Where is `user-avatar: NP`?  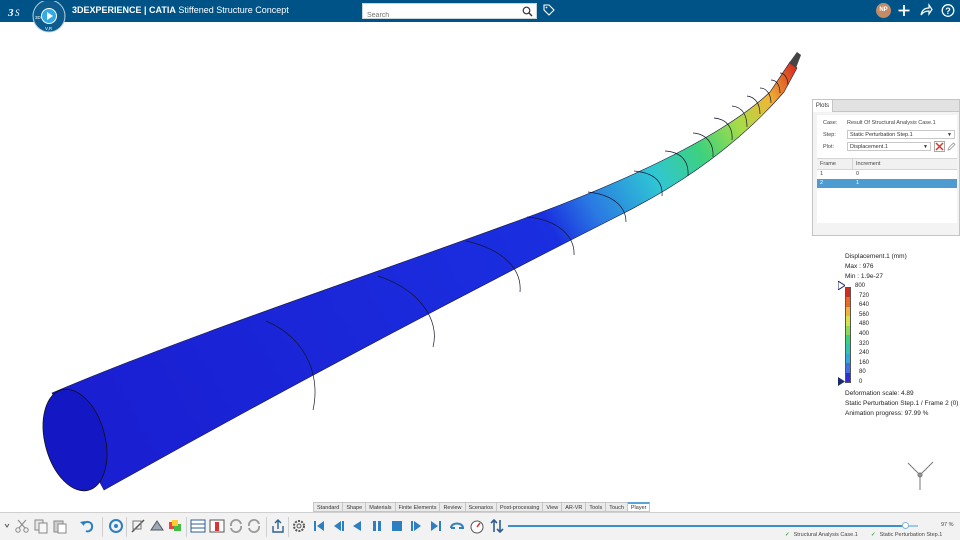
user-avatar: NP is located at coordinates (883, 10).